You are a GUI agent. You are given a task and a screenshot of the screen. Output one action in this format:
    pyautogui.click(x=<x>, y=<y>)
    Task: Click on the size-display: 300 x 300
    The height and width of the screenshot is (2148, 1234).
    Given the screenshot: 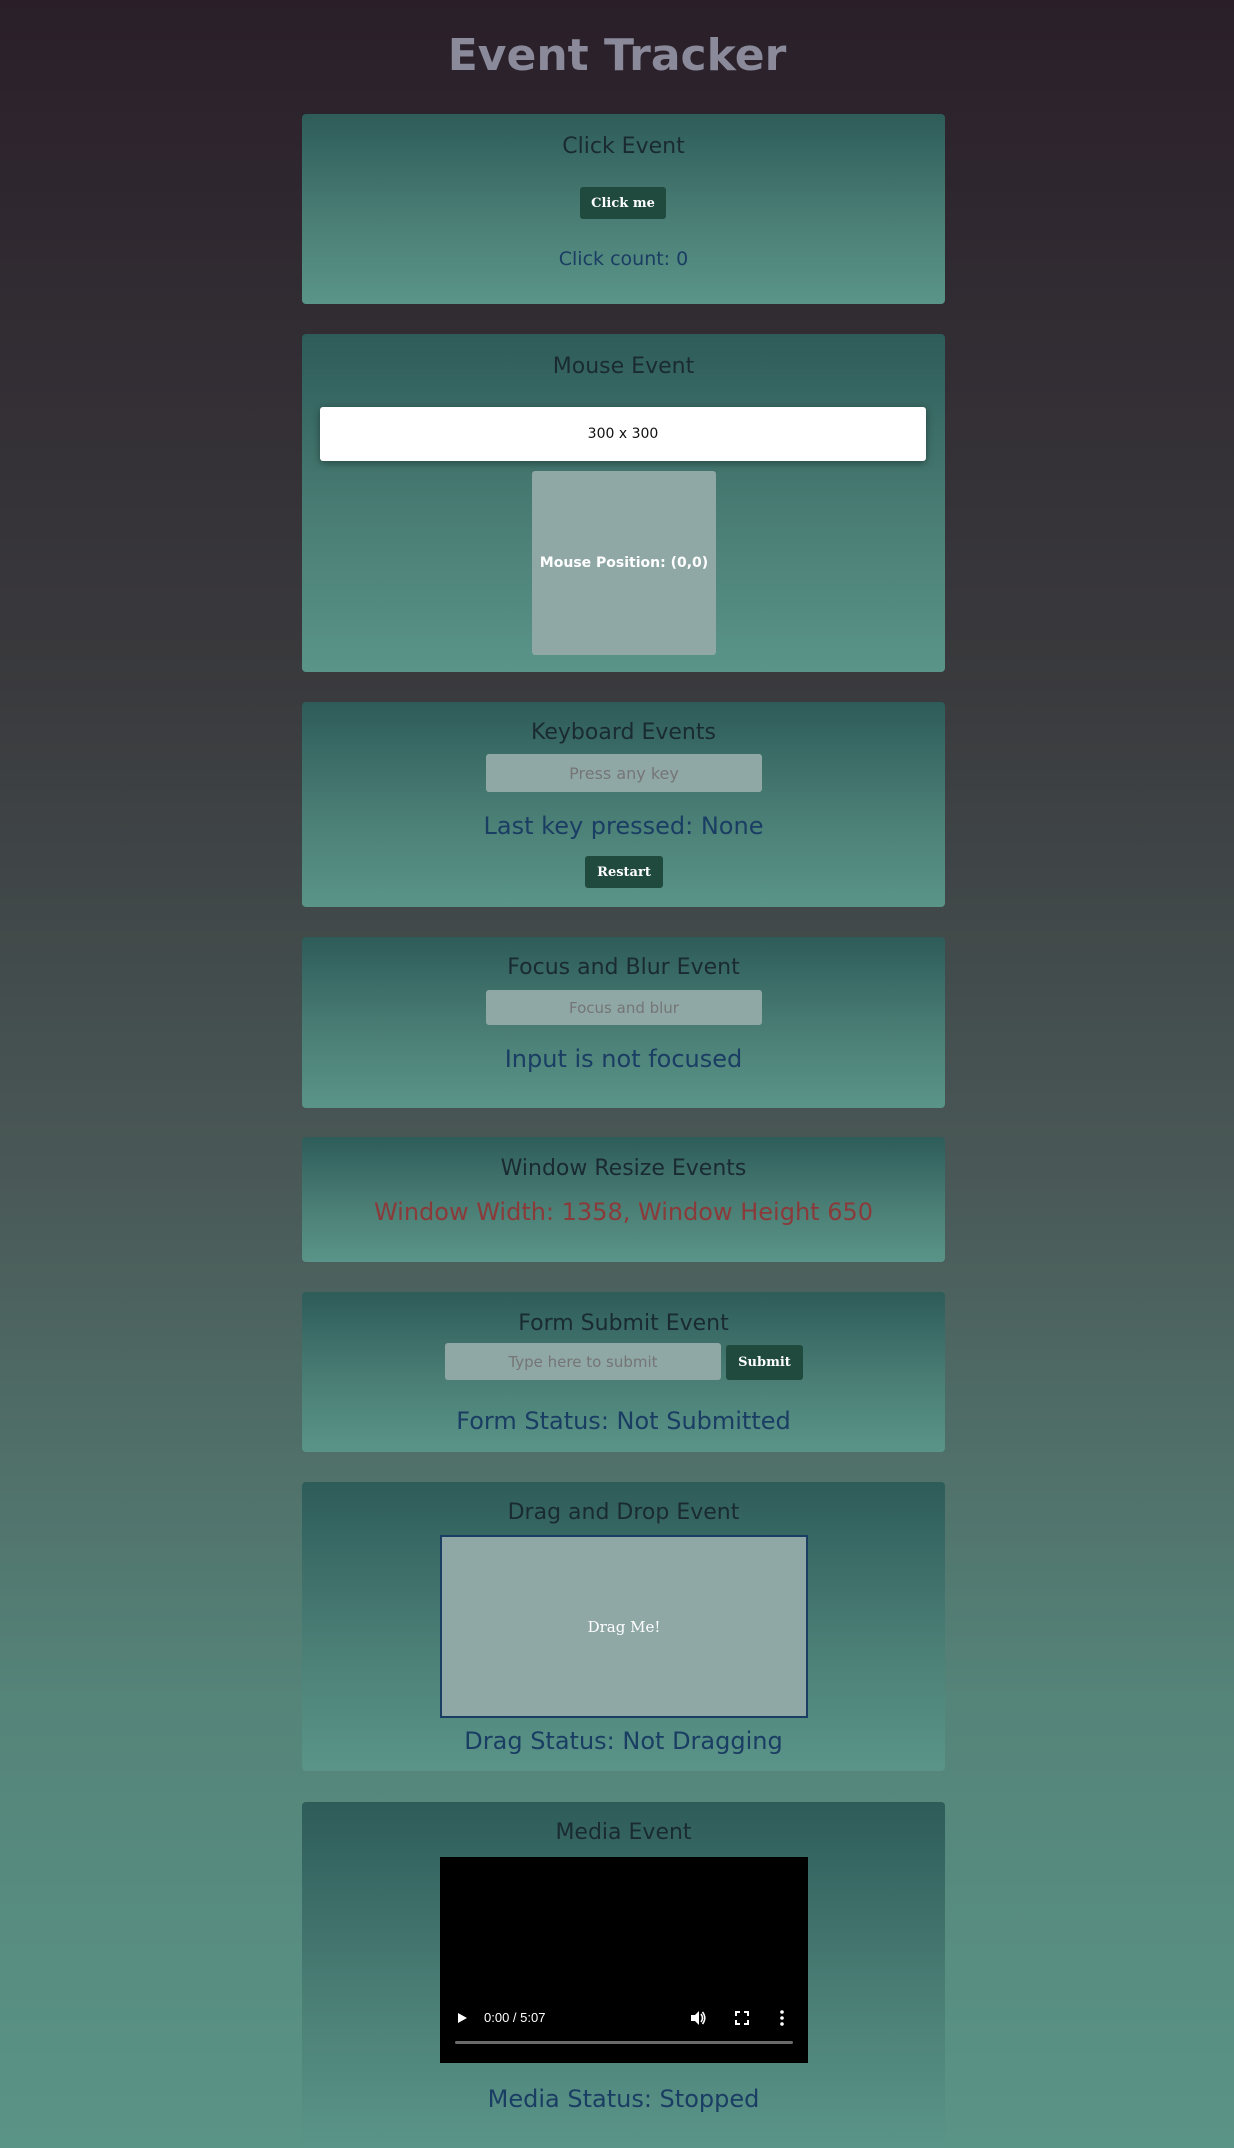 What is the action you would take?
    pyautogui.click(x=623, y=434)
    